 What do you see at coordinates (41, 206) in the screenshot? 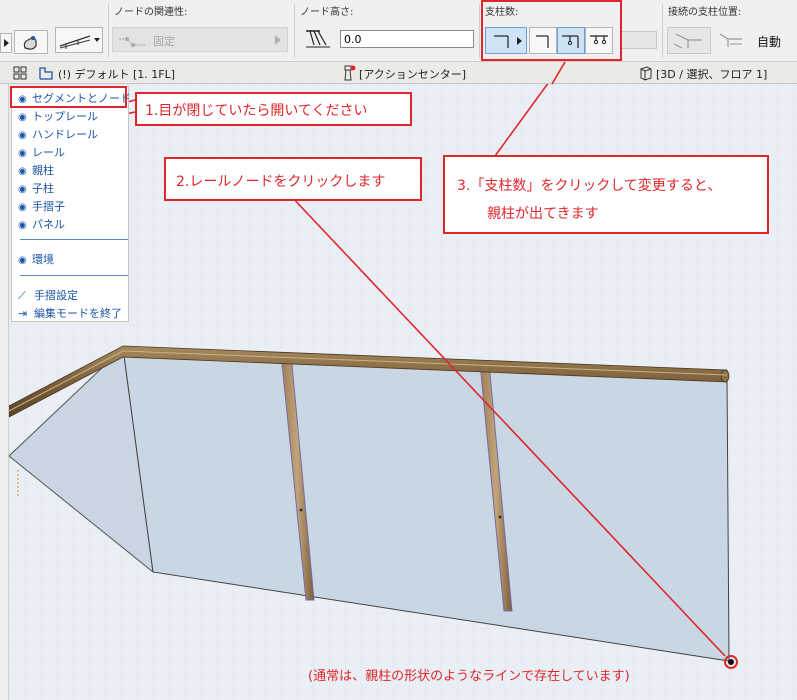
I see `palette-item-baluster: ◉ 手摺子` at bounding box center [41, 206].